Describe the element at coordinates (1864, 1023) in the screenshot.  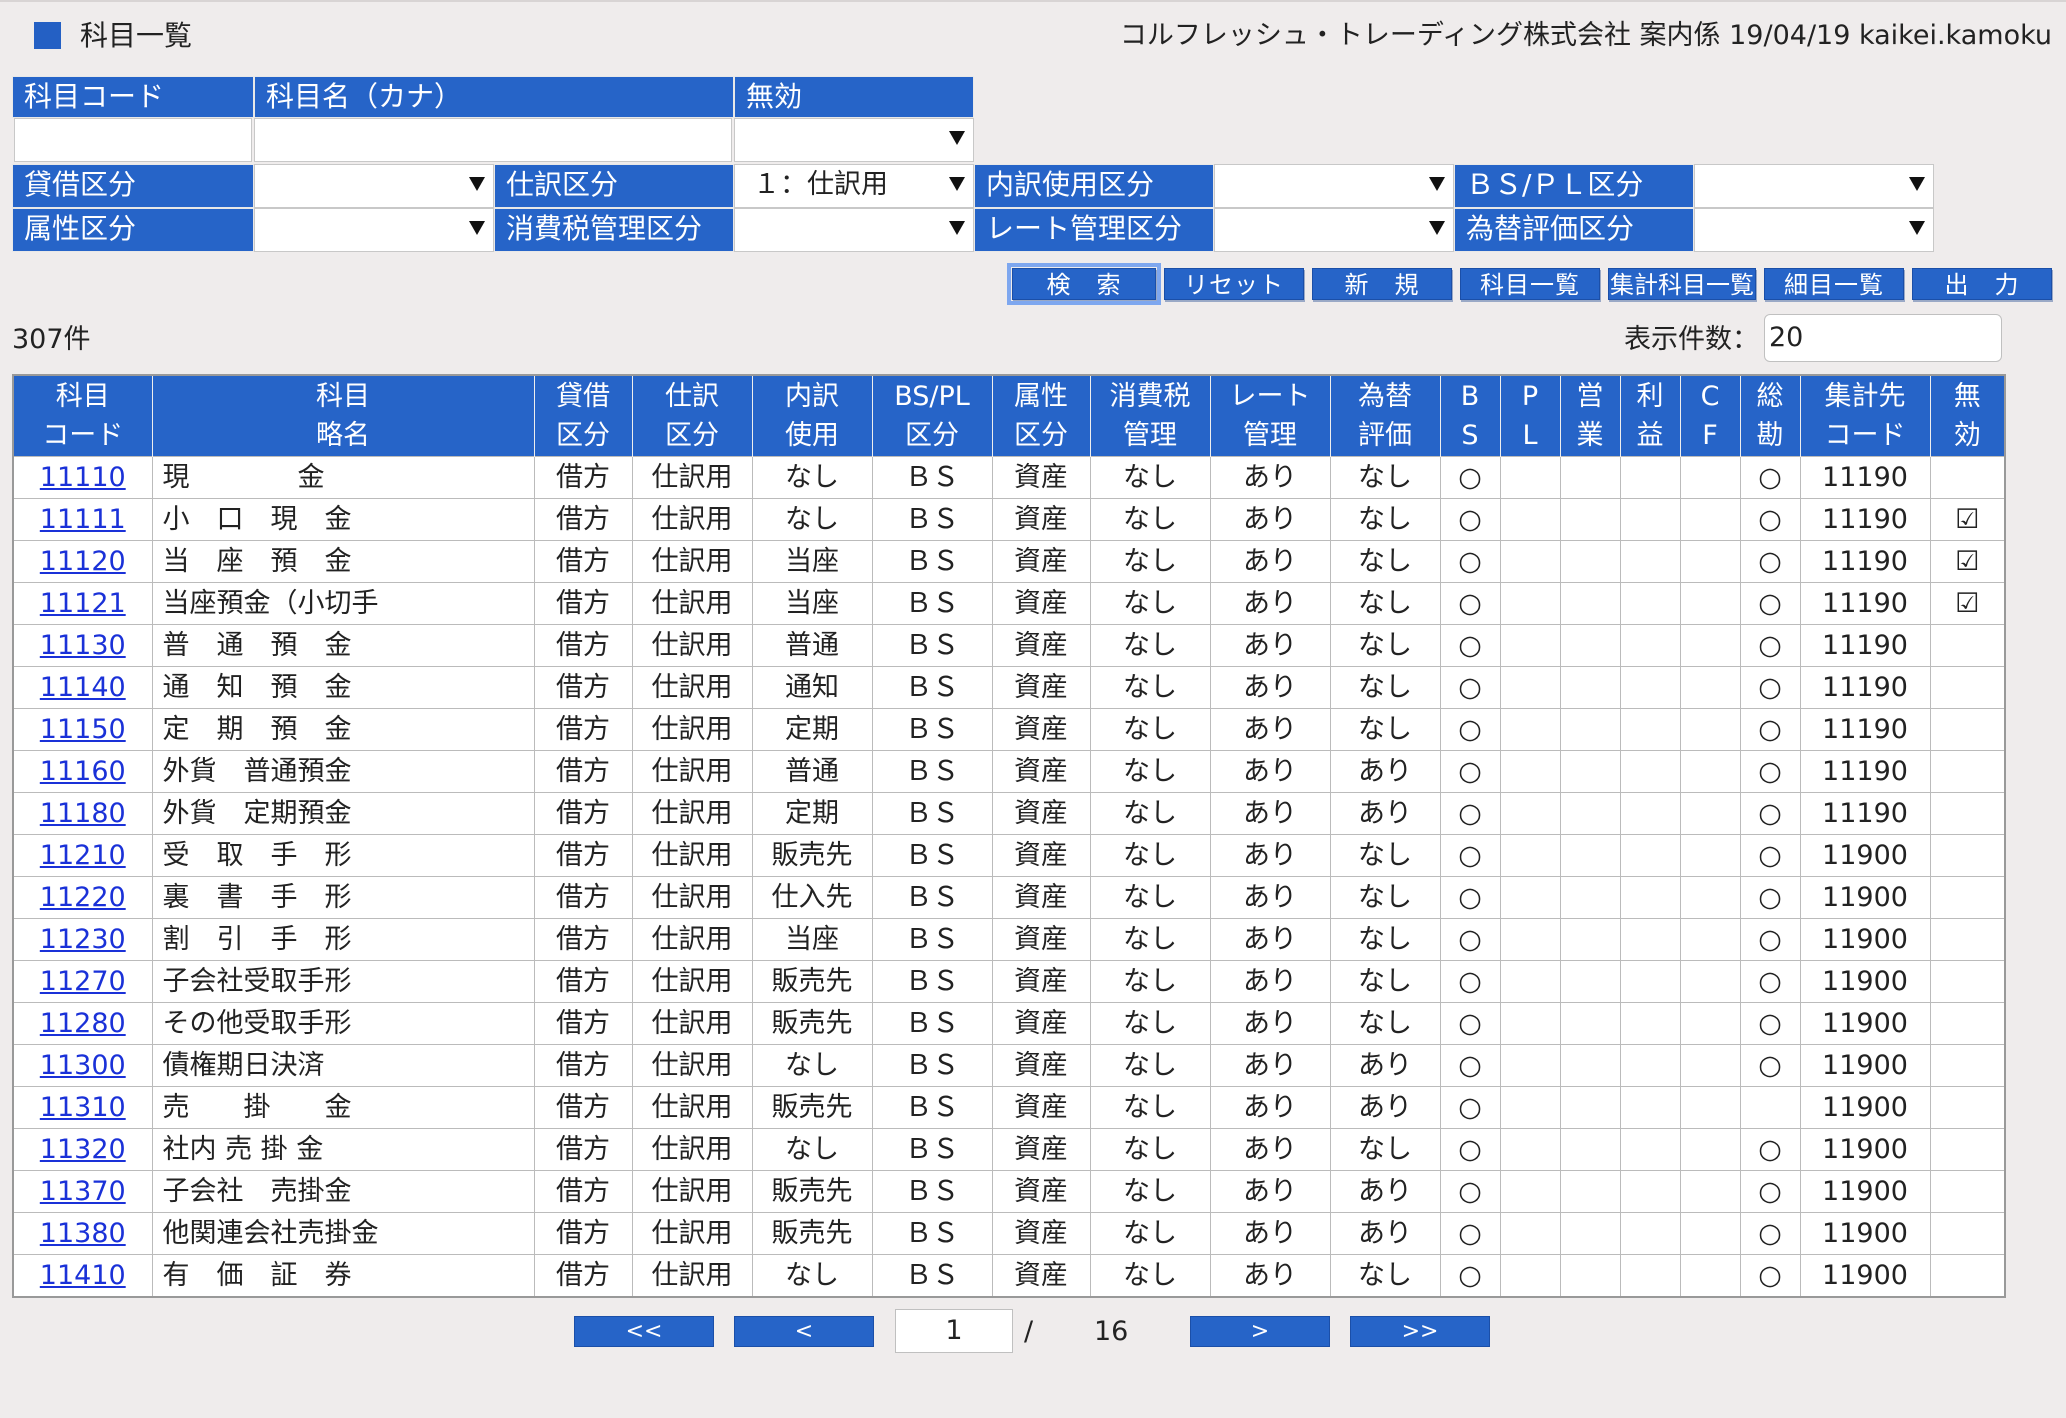
I see `cell-shukei: 11900` at that location.